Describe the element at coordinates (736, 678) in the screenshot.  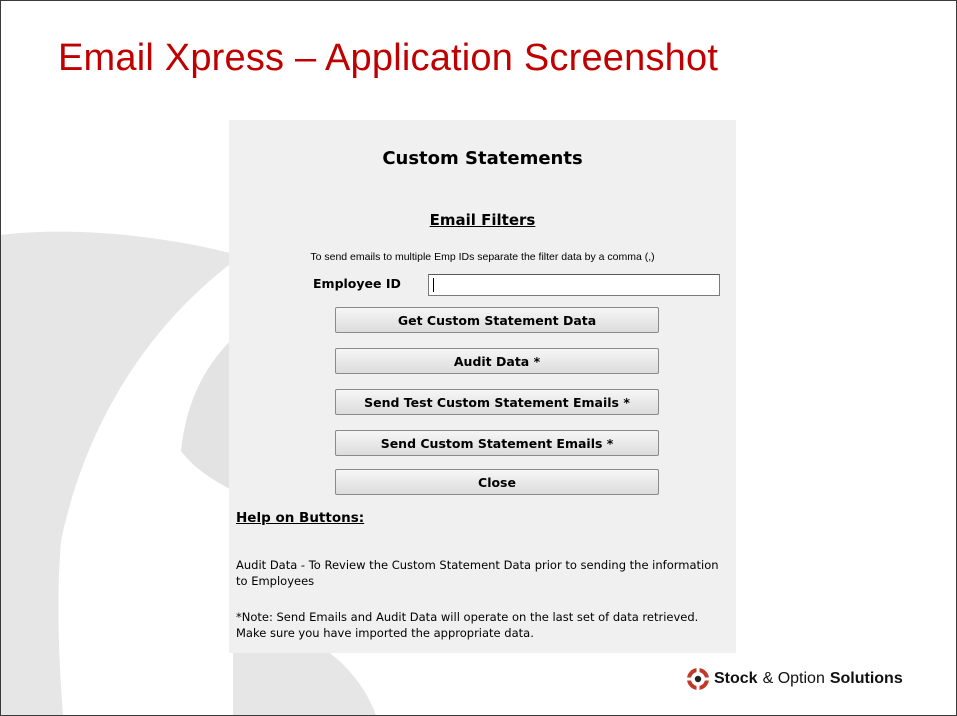
I see `logo-word-stock: Stock` at that location.